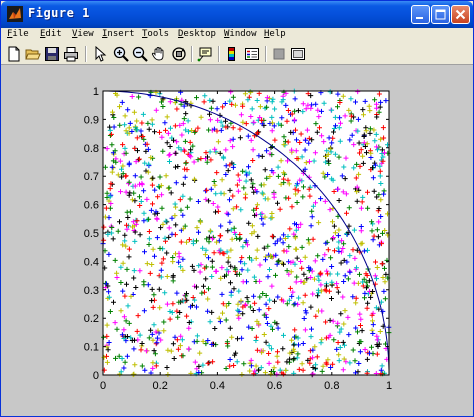  What do you see at coordinates (91, 206) in the screenshot?
I see `y-tick-label: 0.6` at bounding box center [91, 206].